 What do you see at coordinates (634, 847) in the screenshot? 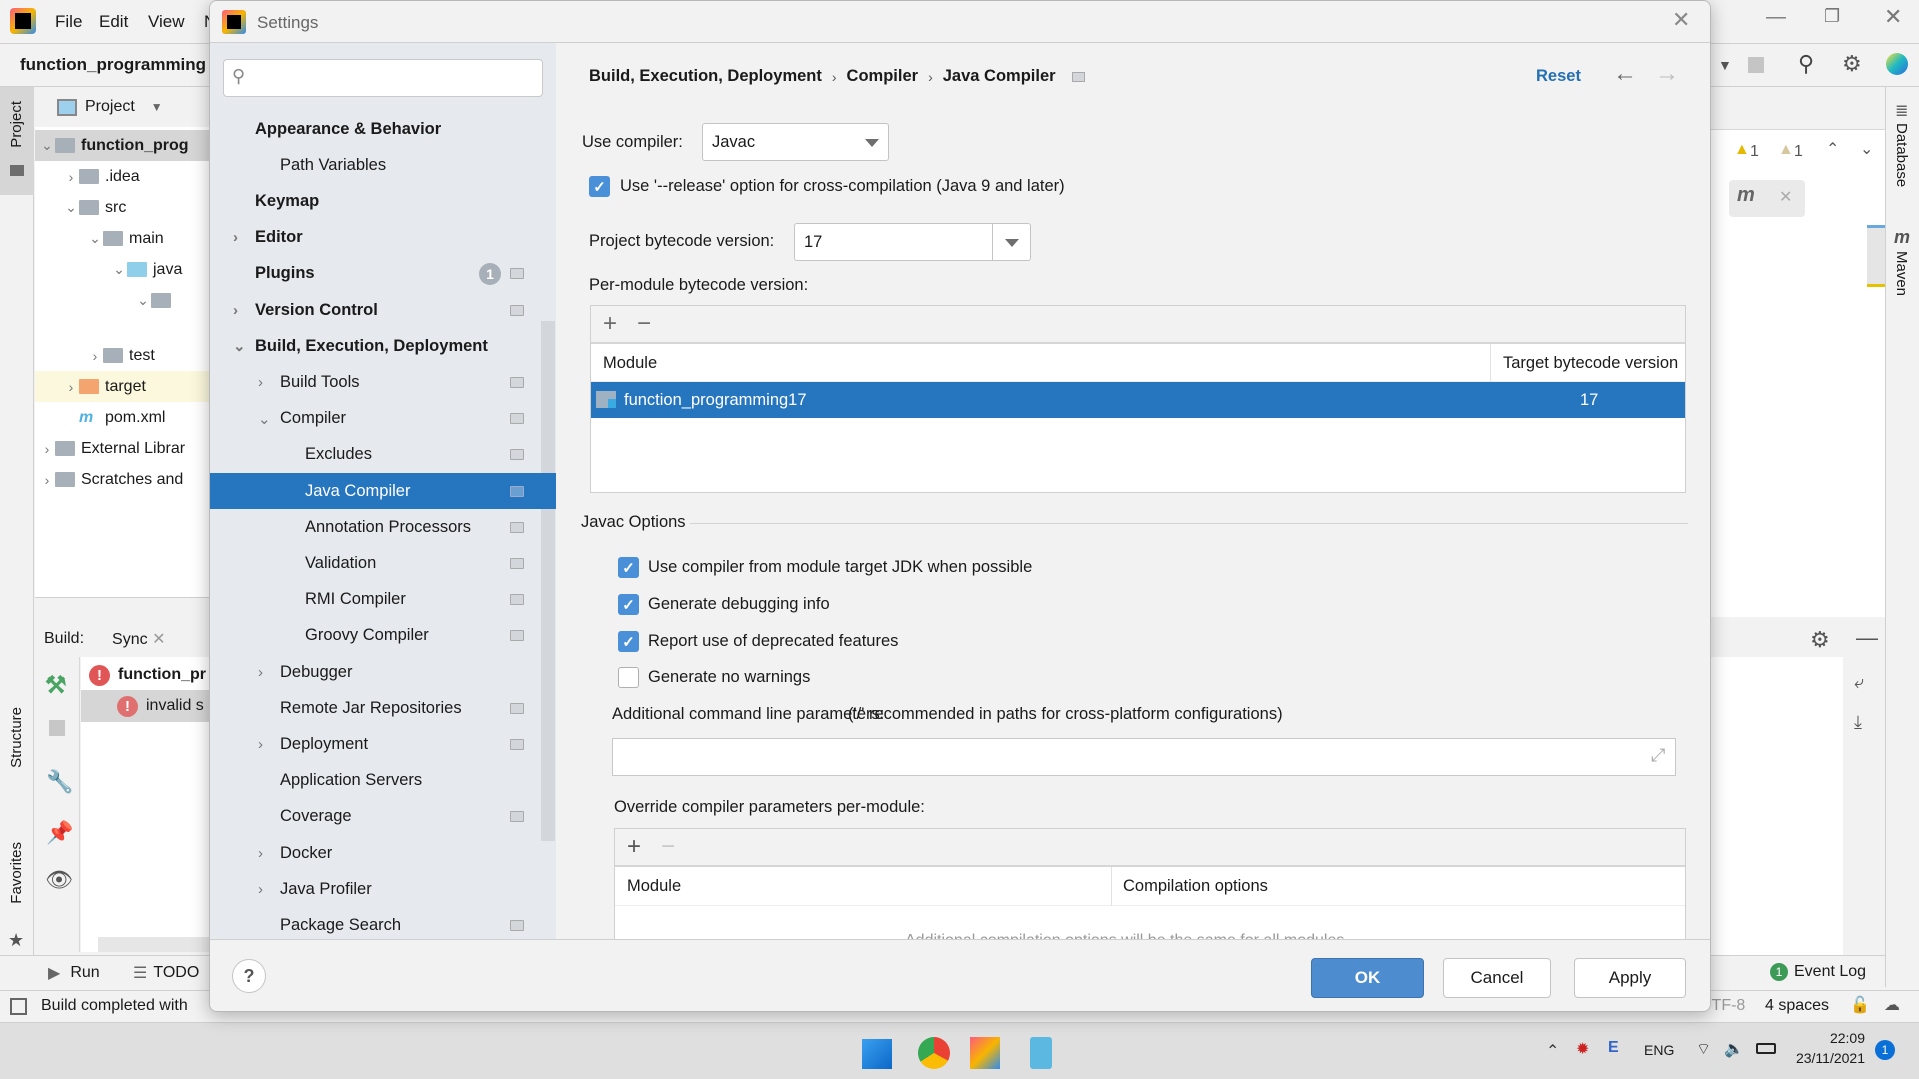
I see `add-icon: +` at bounding box center [634, 847].